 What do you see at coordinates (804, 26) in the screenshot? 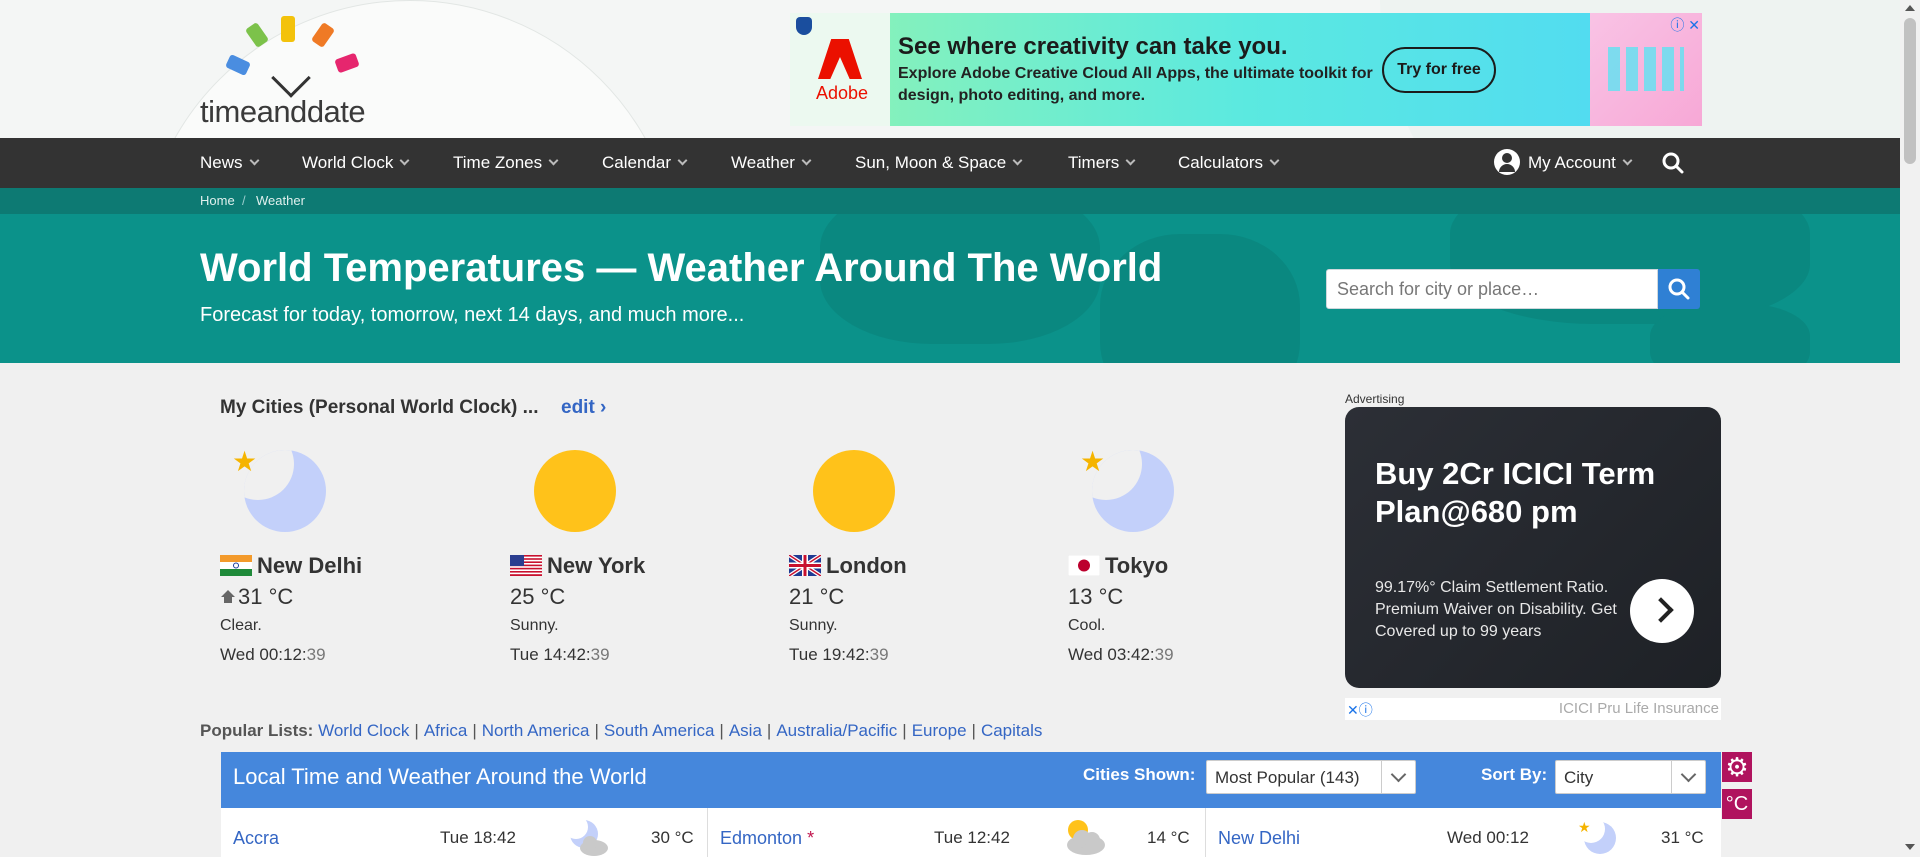
I see `shield-icon` at bounding box center [804, 26].